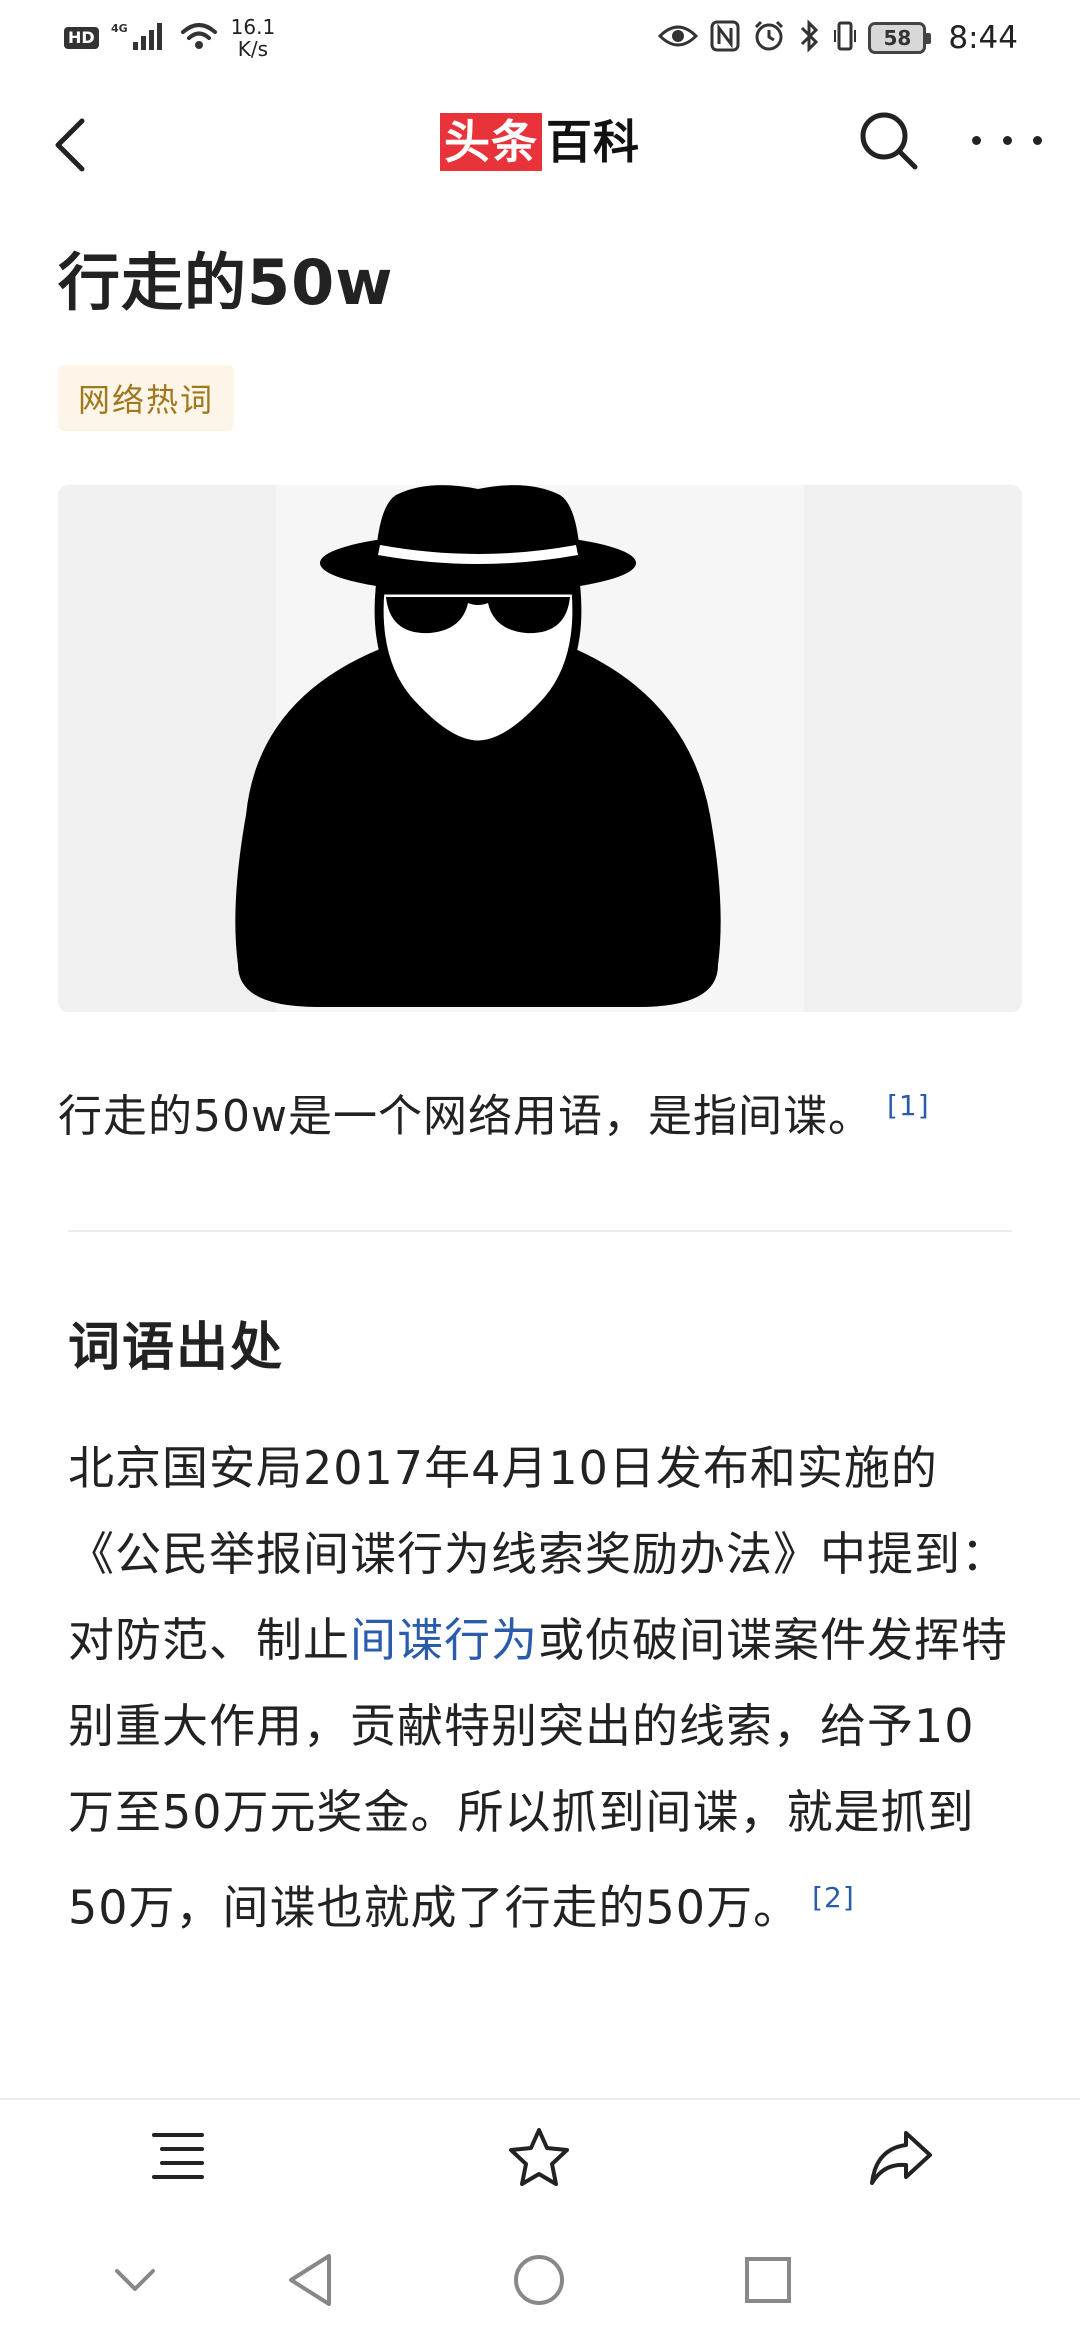 This screenshot has width=1080, height=2340. I want to click on network-speed-unit: K/s, so click(253, 48).